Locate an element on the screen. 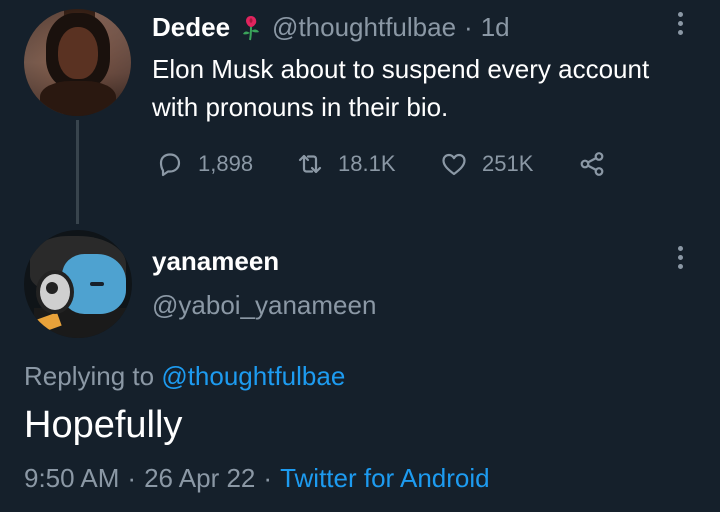 The image size is (720, 512). retweet-count: 18.1K is located at coordinates (367, 163).